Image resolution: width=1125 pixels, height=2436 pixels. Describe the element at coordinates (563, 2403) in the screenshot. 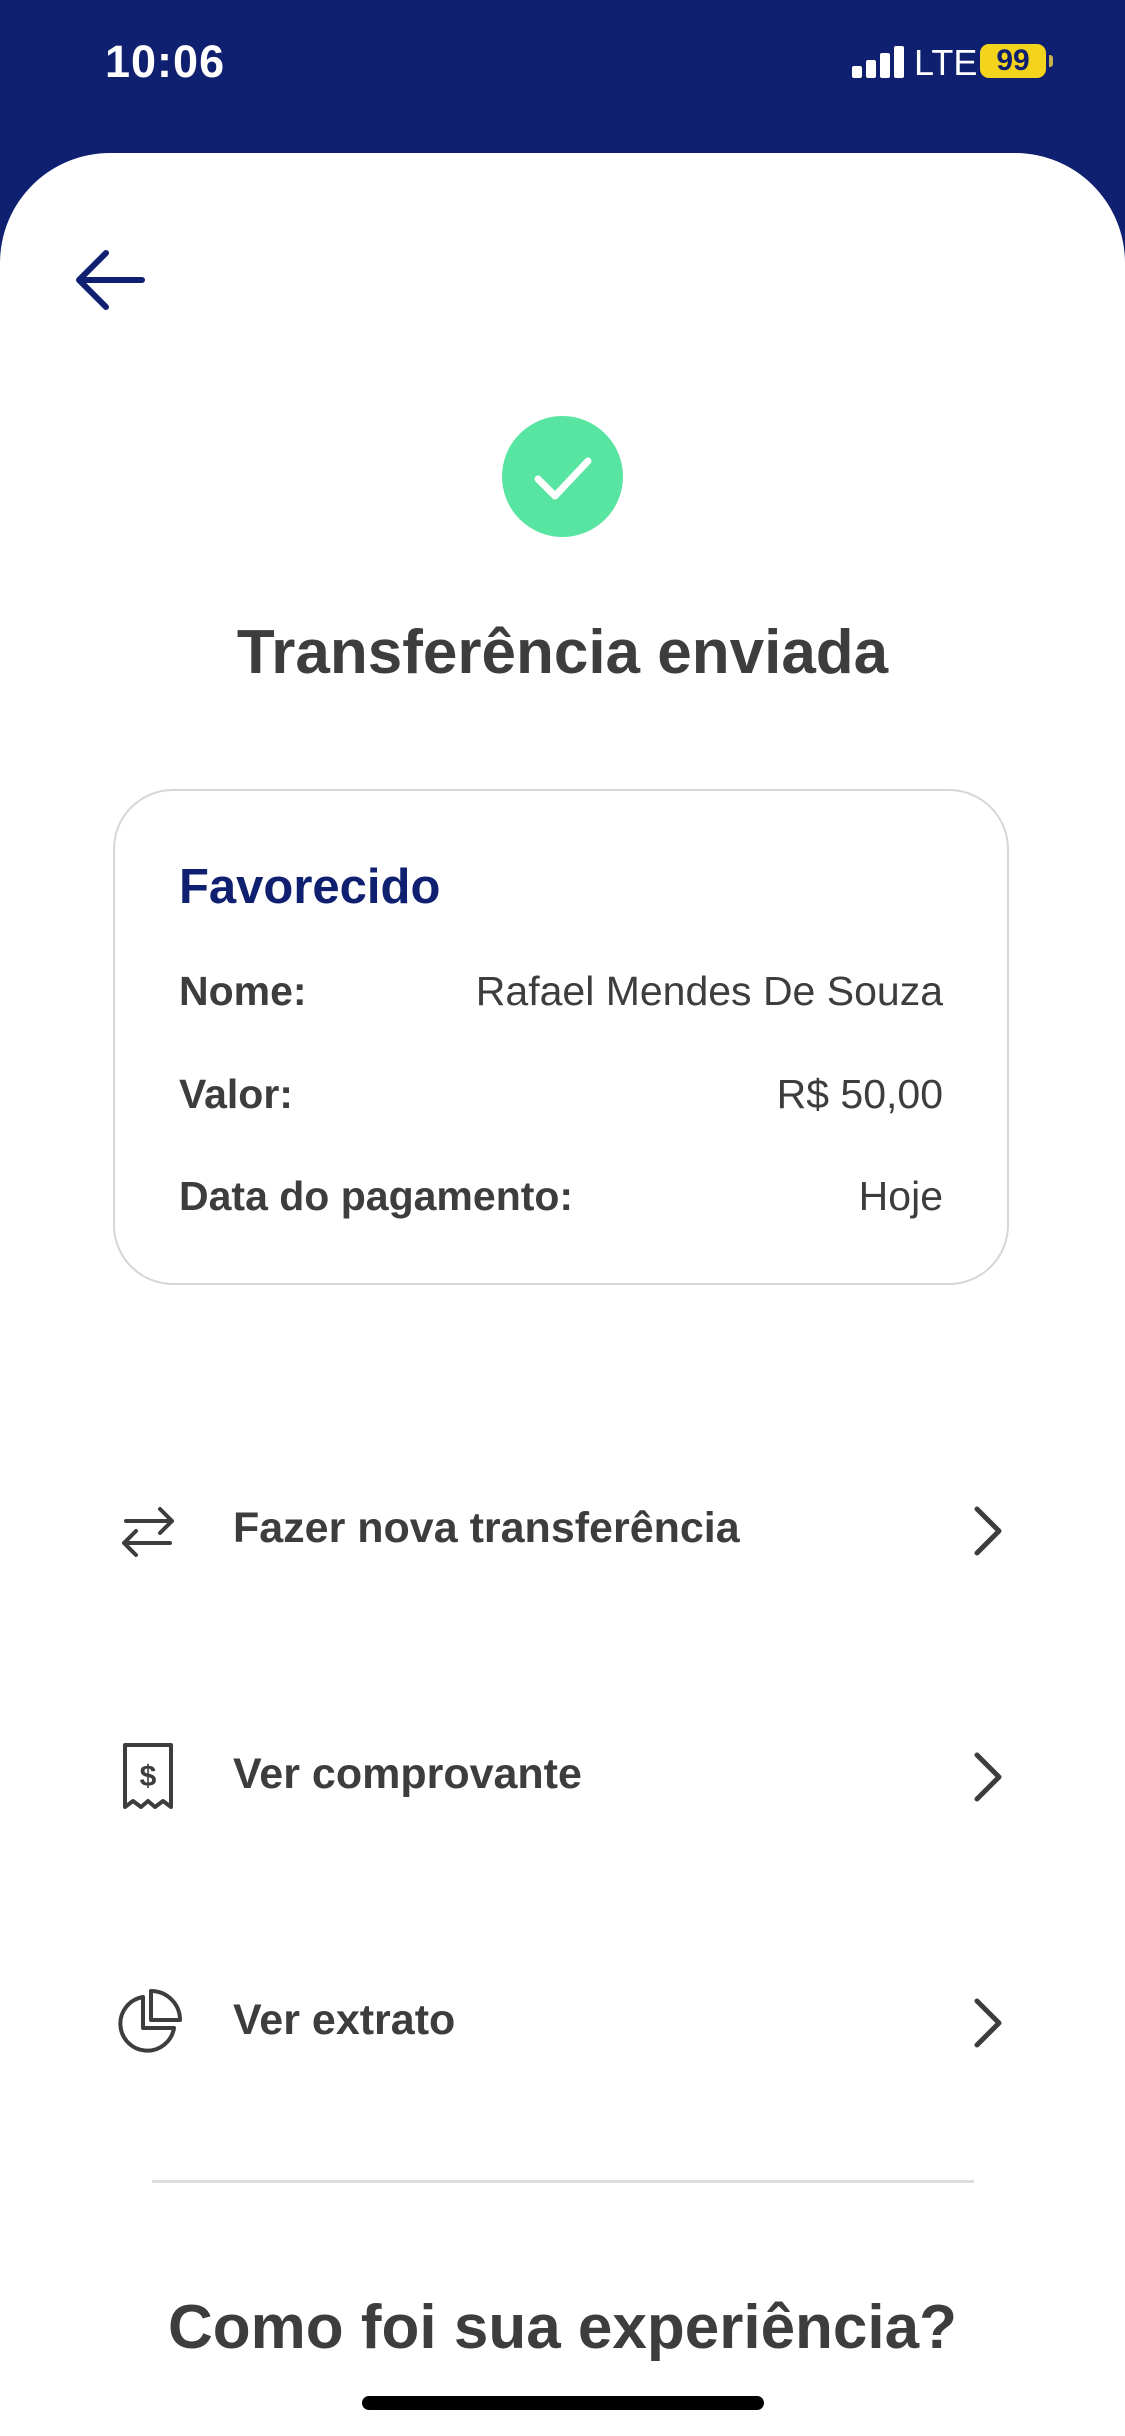

I see `home-indicator` at that location.